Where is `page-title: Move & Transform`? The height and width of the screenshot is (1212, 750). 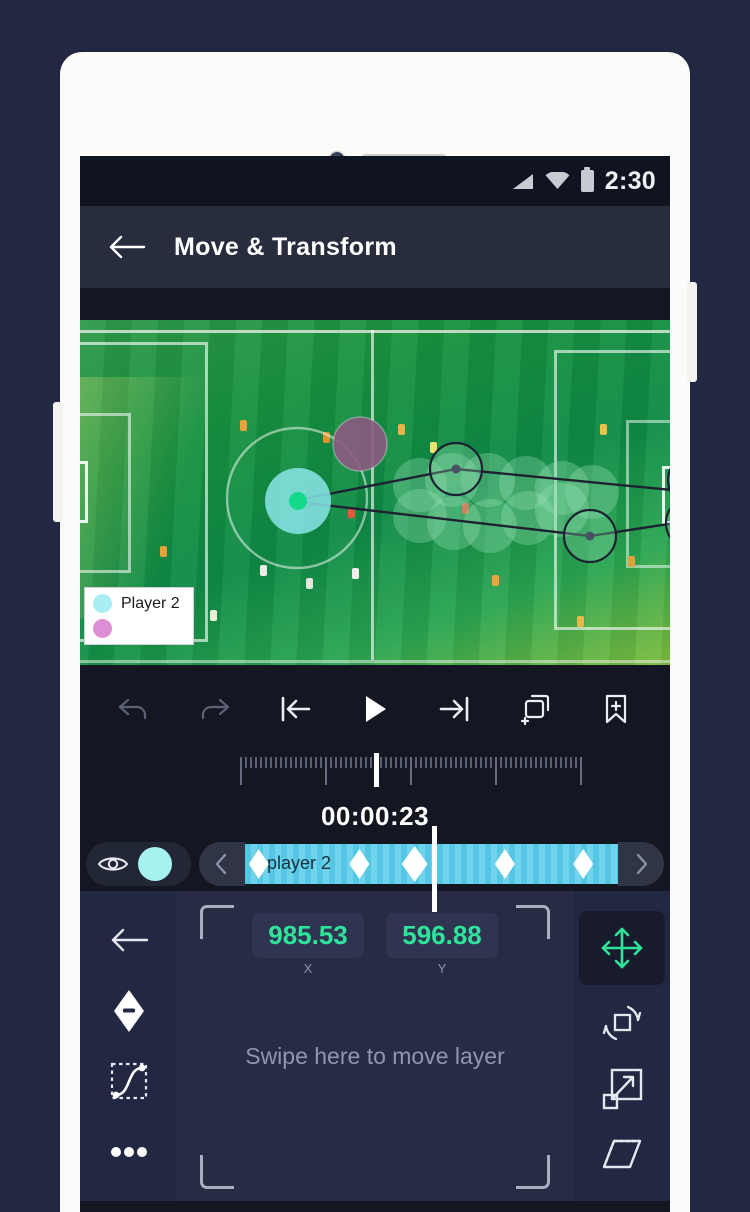 page-title: Move & Transform is located at coordinates (285, 246).